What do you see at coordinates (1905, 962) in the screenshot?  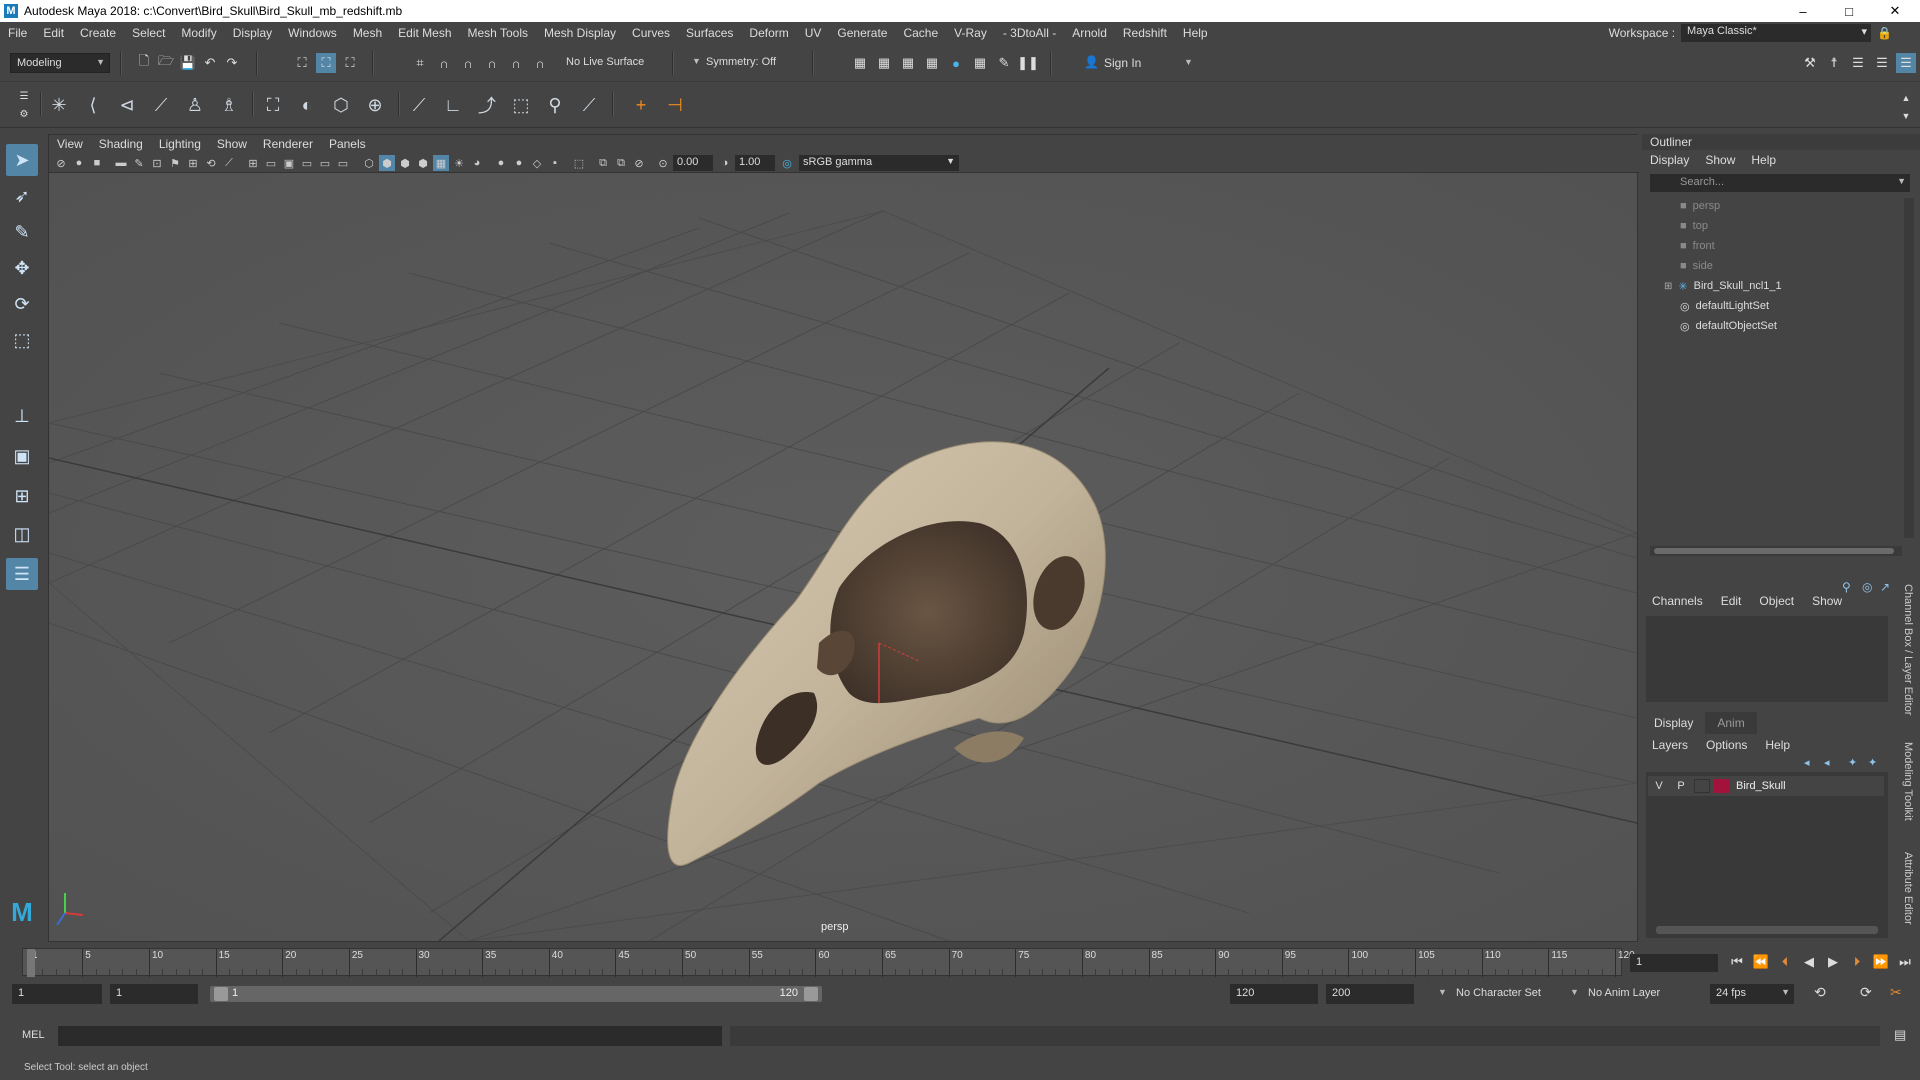 I see `go-to-end-icon: ⏭` at bounding box center [1905, 962].